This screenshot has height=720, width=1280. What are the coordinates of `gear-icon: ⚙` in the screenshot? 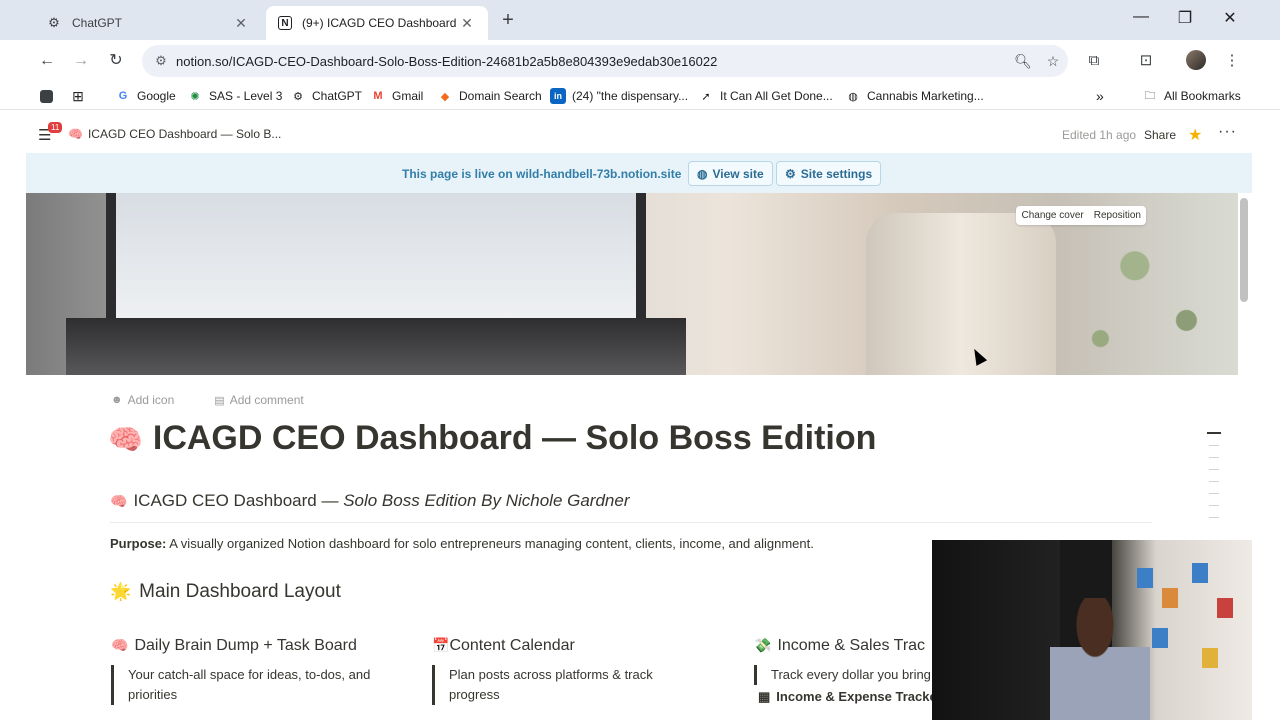 It's located at (790, 173).